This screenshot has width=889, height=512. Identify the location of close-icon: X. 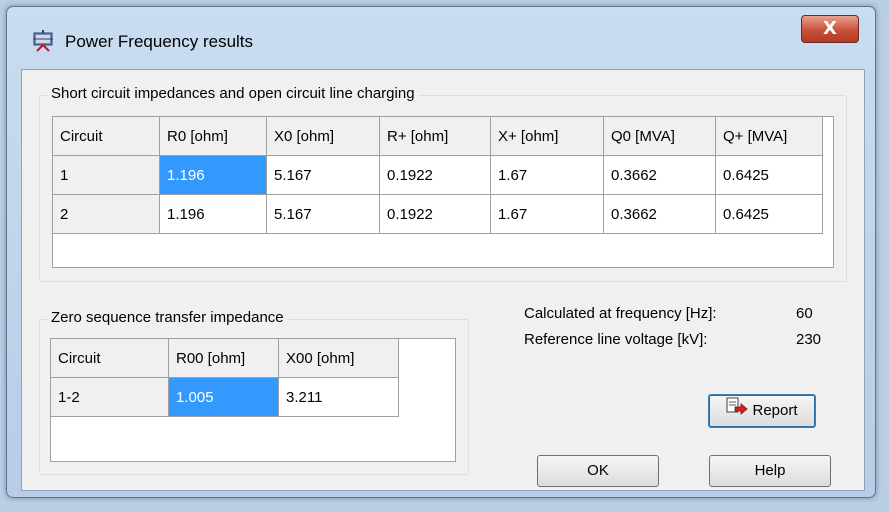
(830, 28).